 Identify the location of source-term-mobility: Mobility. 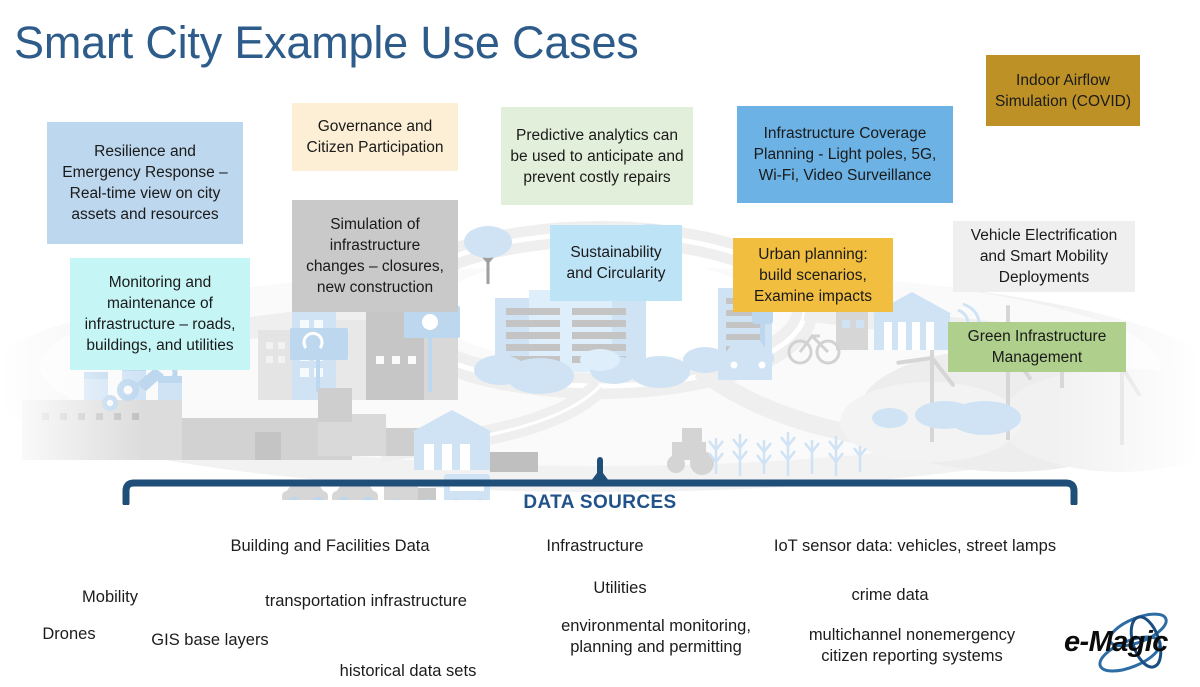
(110, 597).